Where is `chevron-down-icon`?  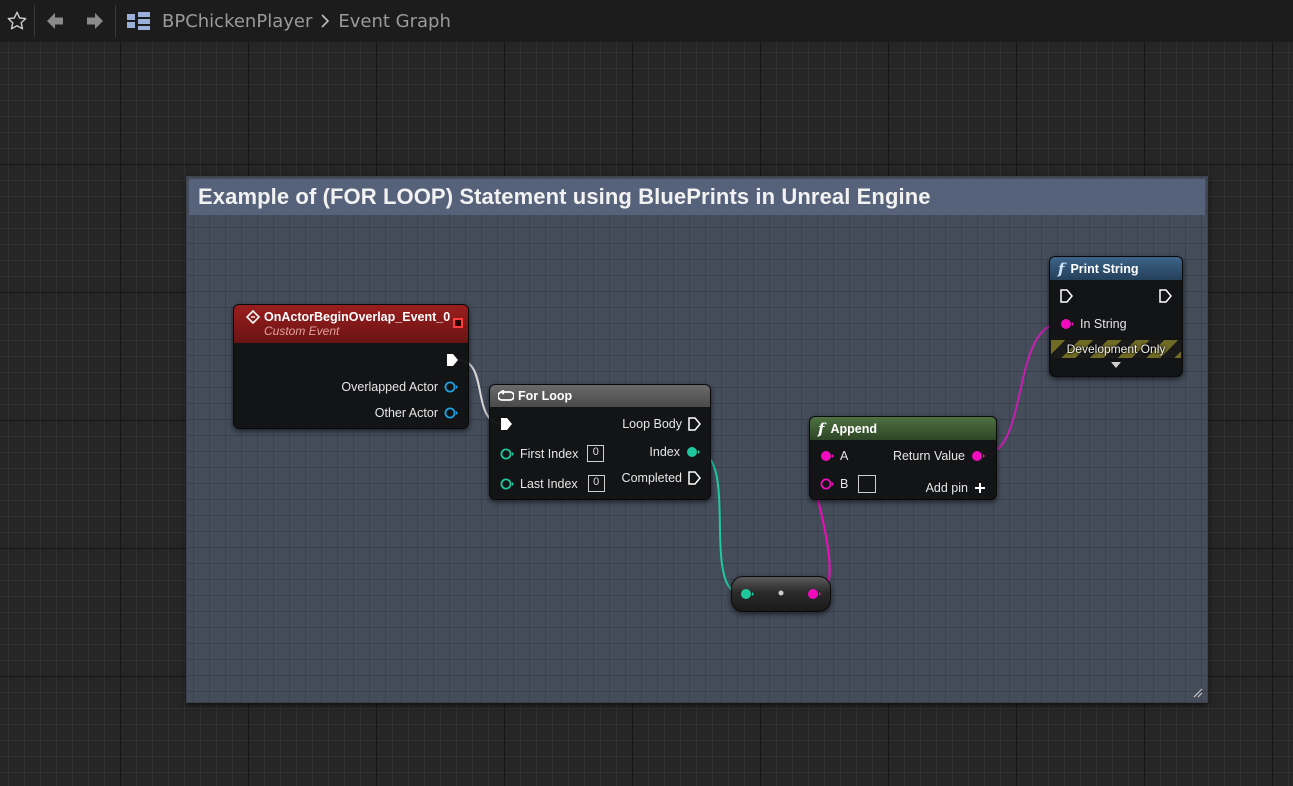 chevron-down-icon is located at coordinates (1116, 365).